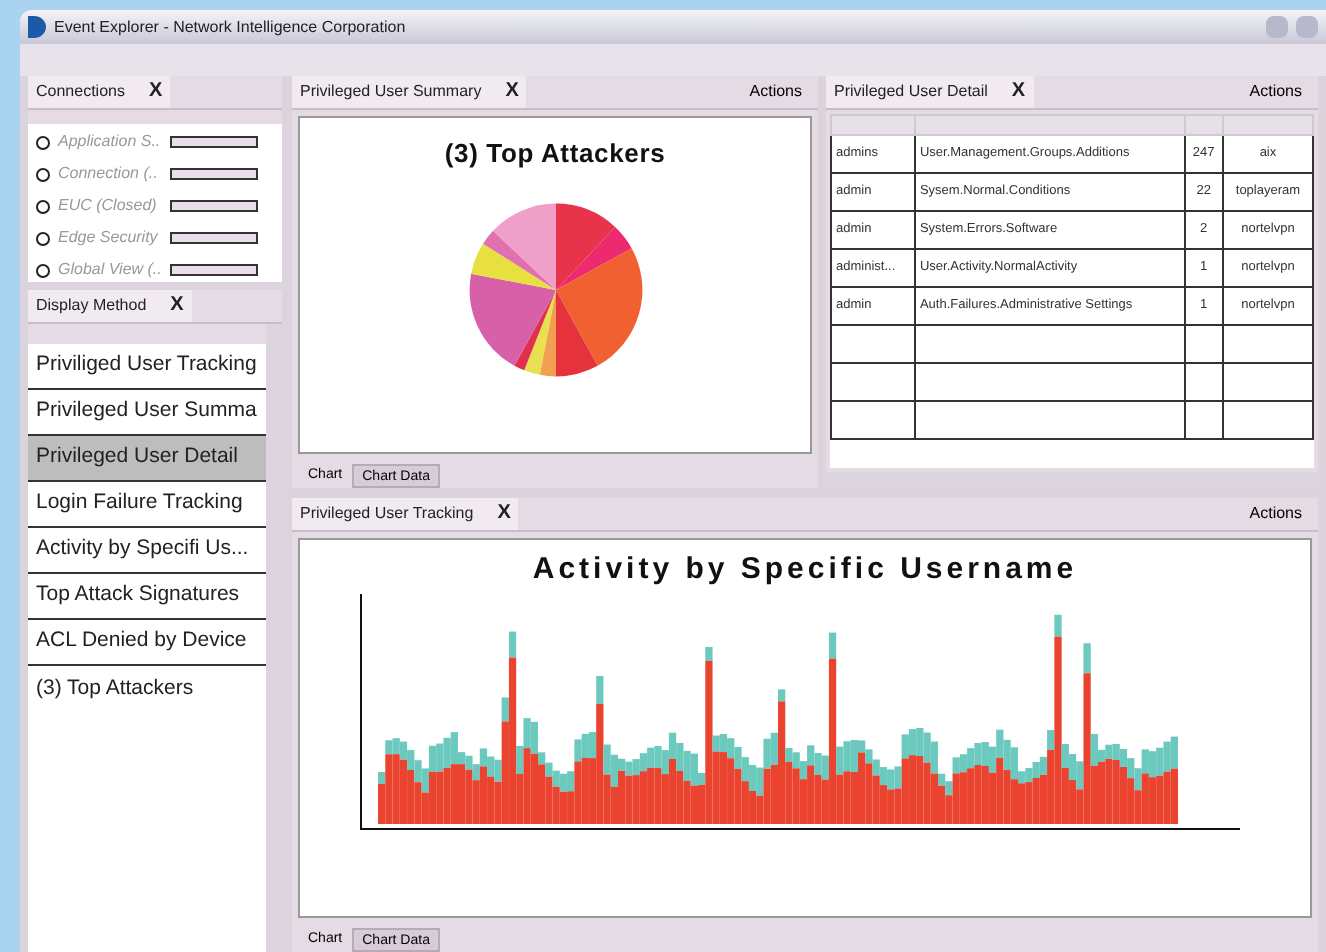  Describe the element at coordinates (805, 570) in the screenshot. I see `chart-title: Activity by Specific Username` at that location.